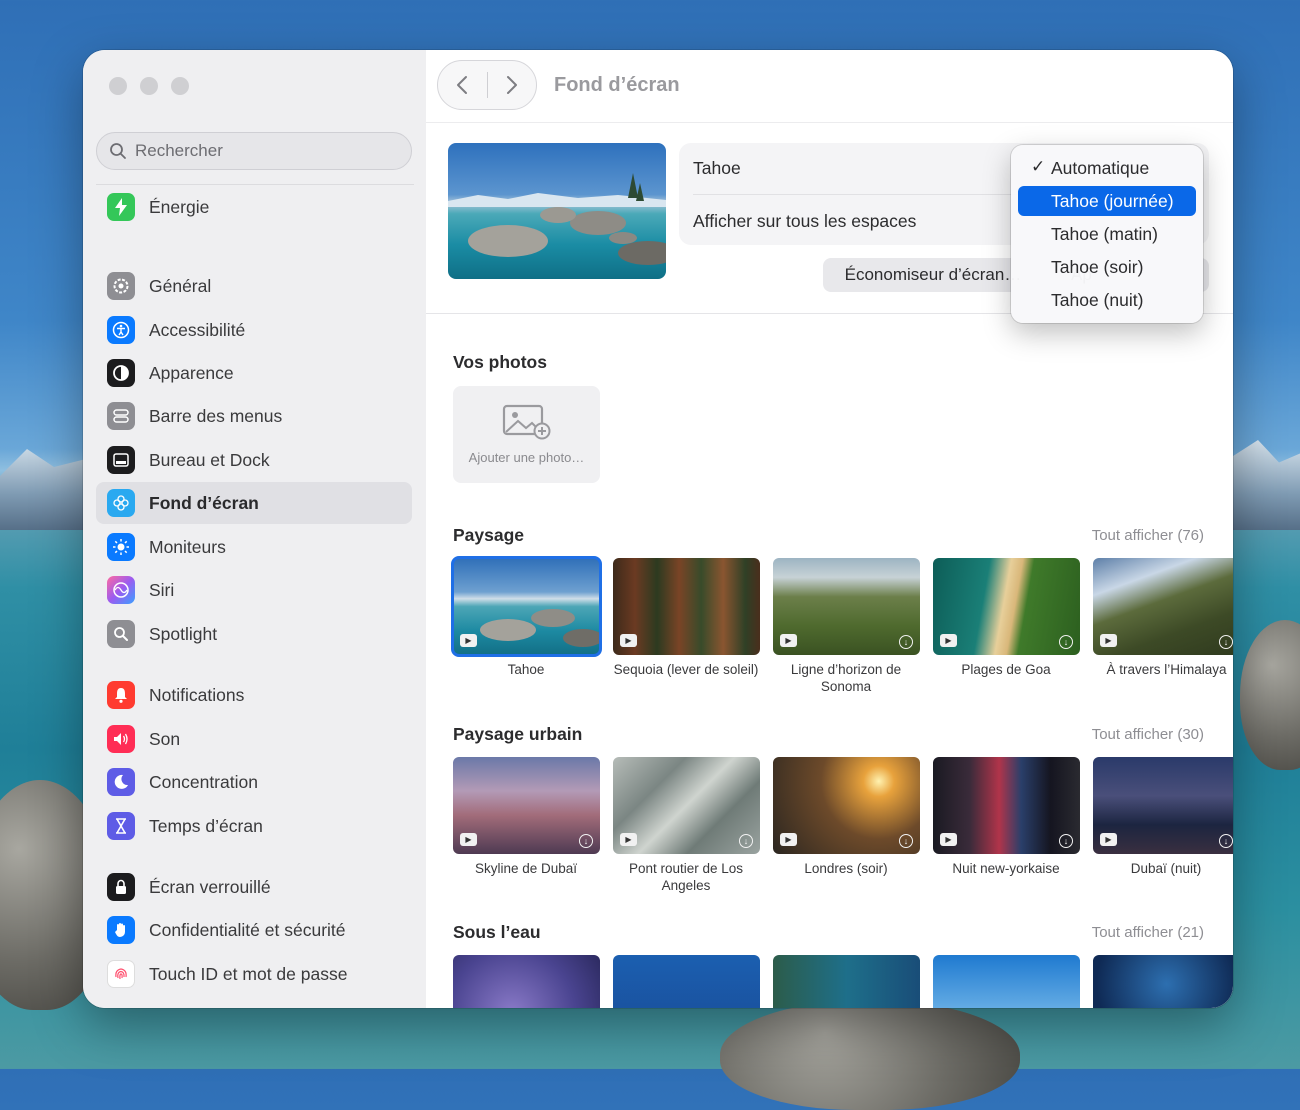 This screenshot has height=1110, width=1300. What do you see at coordinates (187, 546) in the screenshot?
I see `sidebar-item-label: Moniteurs` at bounding box center [187, 546].